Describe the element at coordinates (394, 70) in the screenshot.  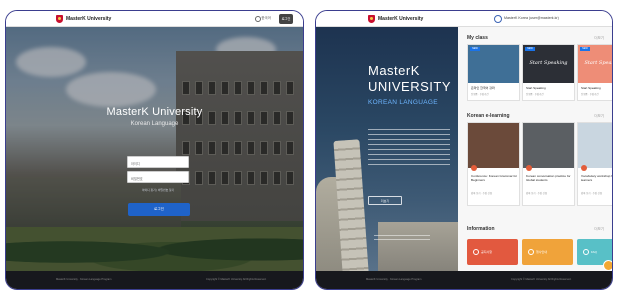
I see `hero-title-line1: MasterK` at that location.